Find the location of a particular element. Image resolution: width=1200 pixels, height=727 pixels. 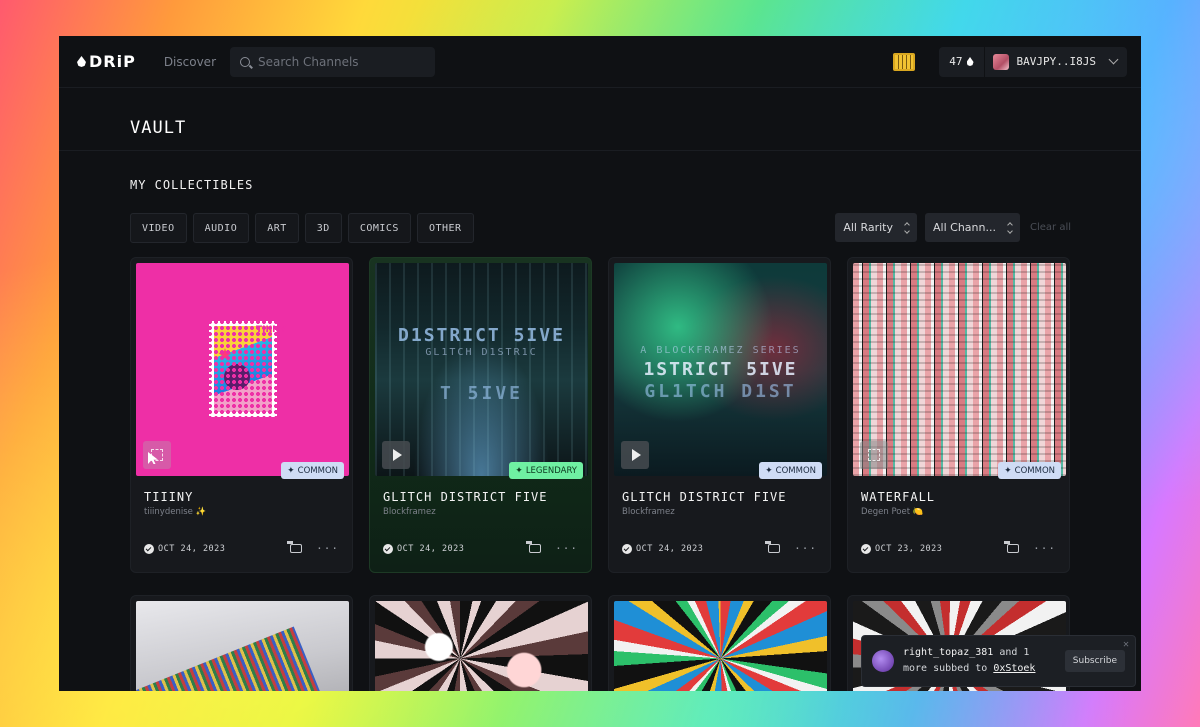

stamp-artwork is located at coordinates (243, 369).